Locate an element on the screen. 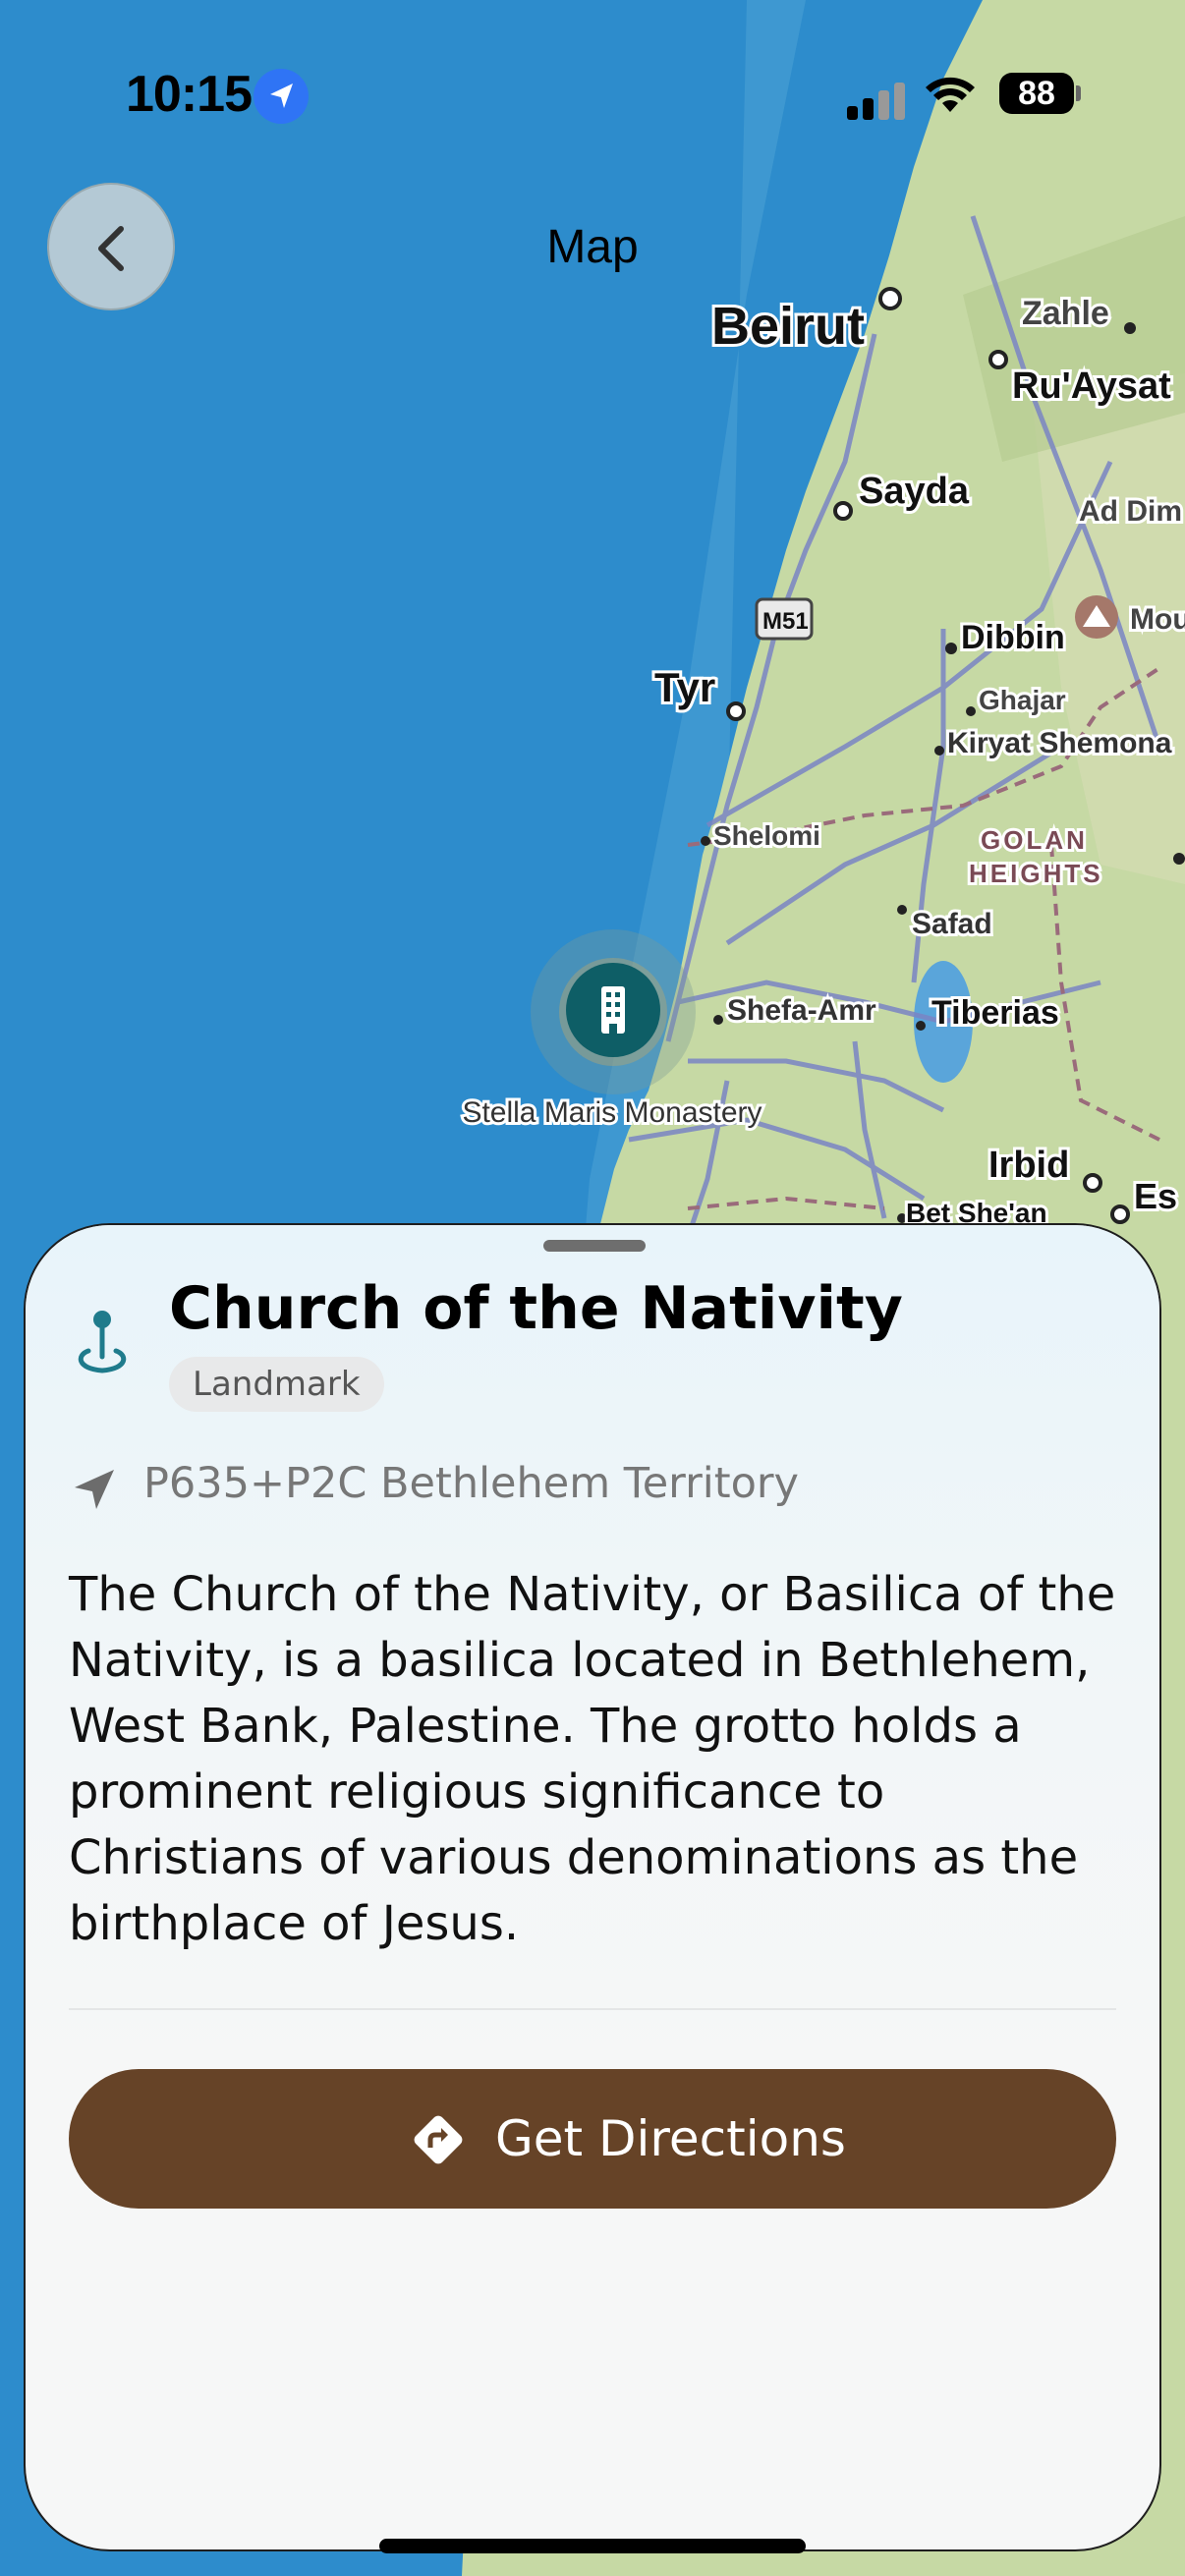 The width and height of the screenshot is (1185, 2576). map-label-zahle: Zahle is located at coordinates (1065, 313).